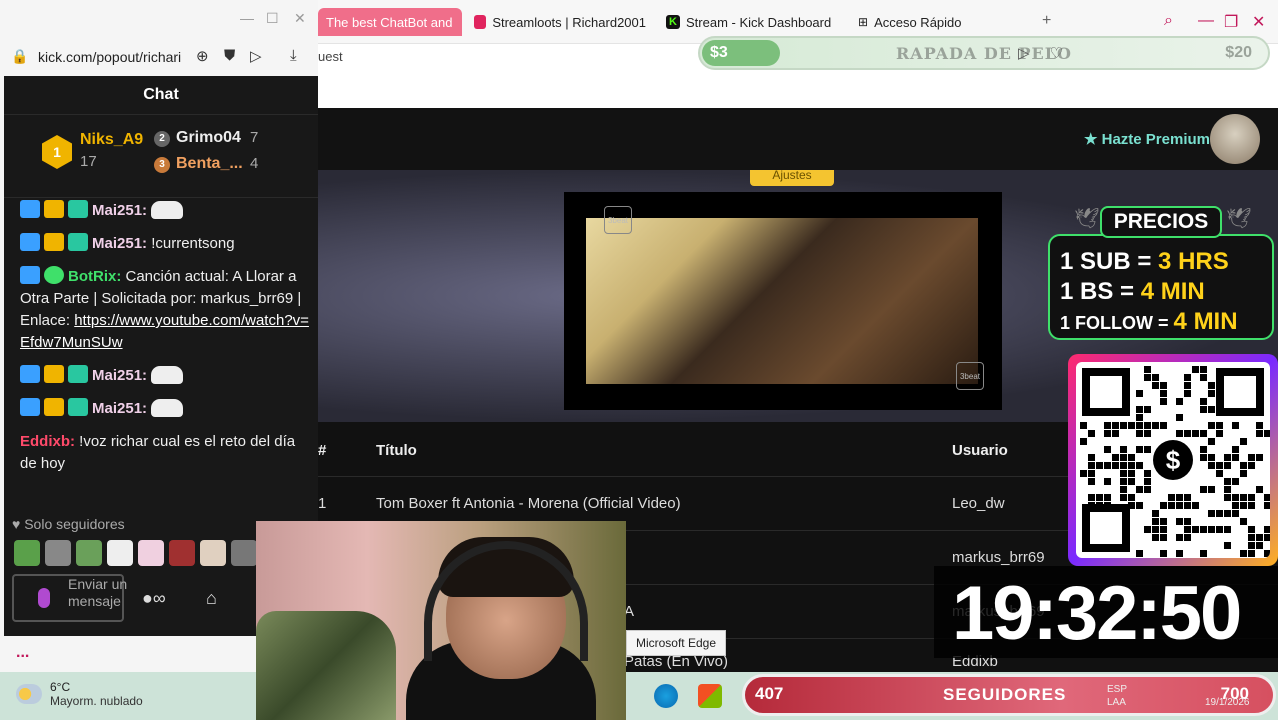 The height and width of the screenshot is (720, 1278). I want to click on chat-address-bar: 🔒 kick.com/popout/richari ⊕ ⛊ ▷ ⤓, so click(159, 57).